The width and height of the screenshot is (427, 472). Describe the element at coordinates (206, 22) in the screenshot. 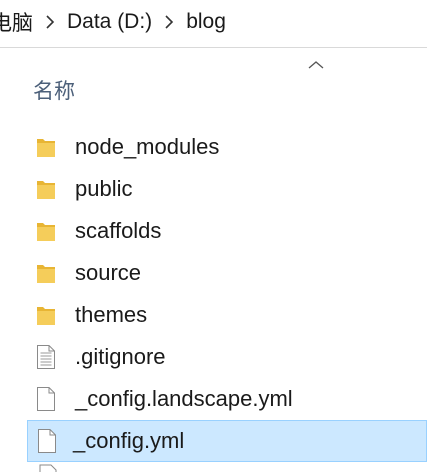

I see `breadcrumb-item-blog: blog` at that location.